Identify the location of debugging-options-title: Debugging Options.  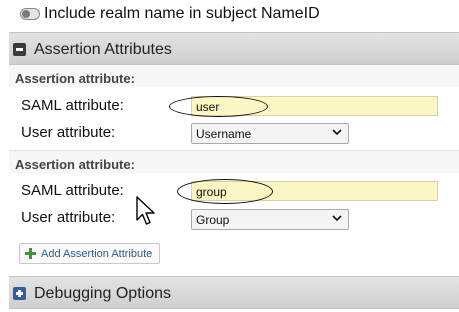
(102, 293).